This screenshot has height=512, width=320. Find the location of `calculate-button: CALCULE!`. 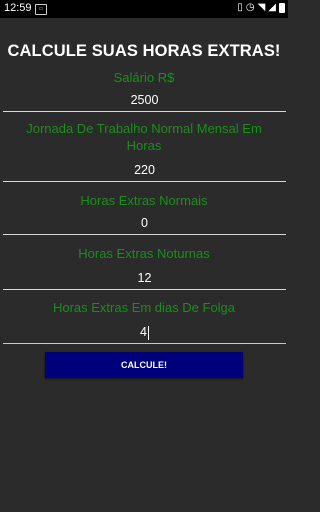

calculate-button: CALCULE! is located at coordinates (144, 365).